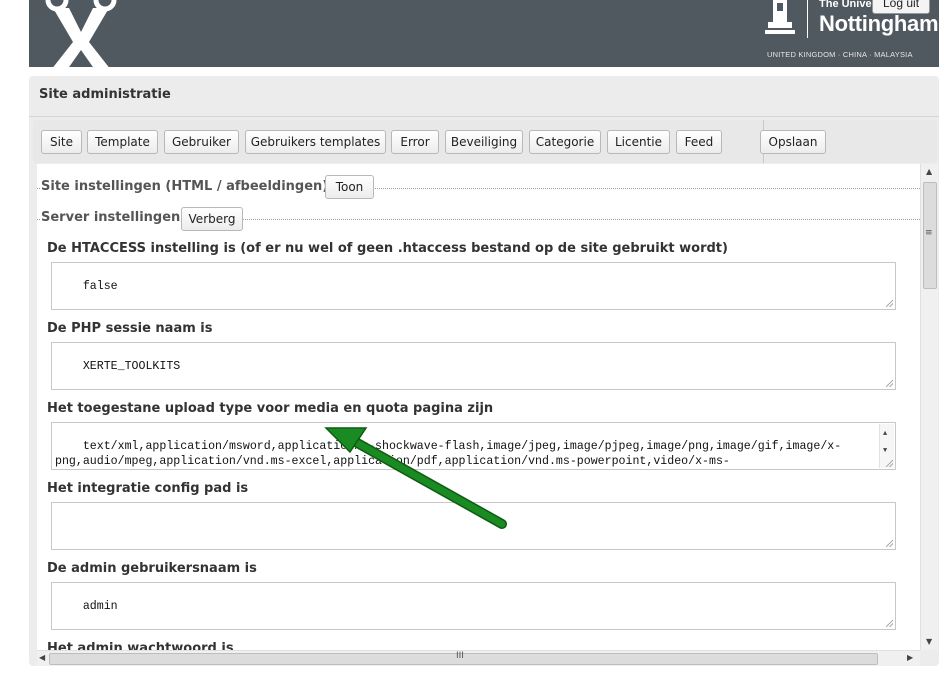 The image size is (941, 687). What do you see at coordinates (186, 186) in the screenshot?
I see `section-legend-site: Site instellingen (HTML / afbeeldingen)` at bounding box center [186, 186].